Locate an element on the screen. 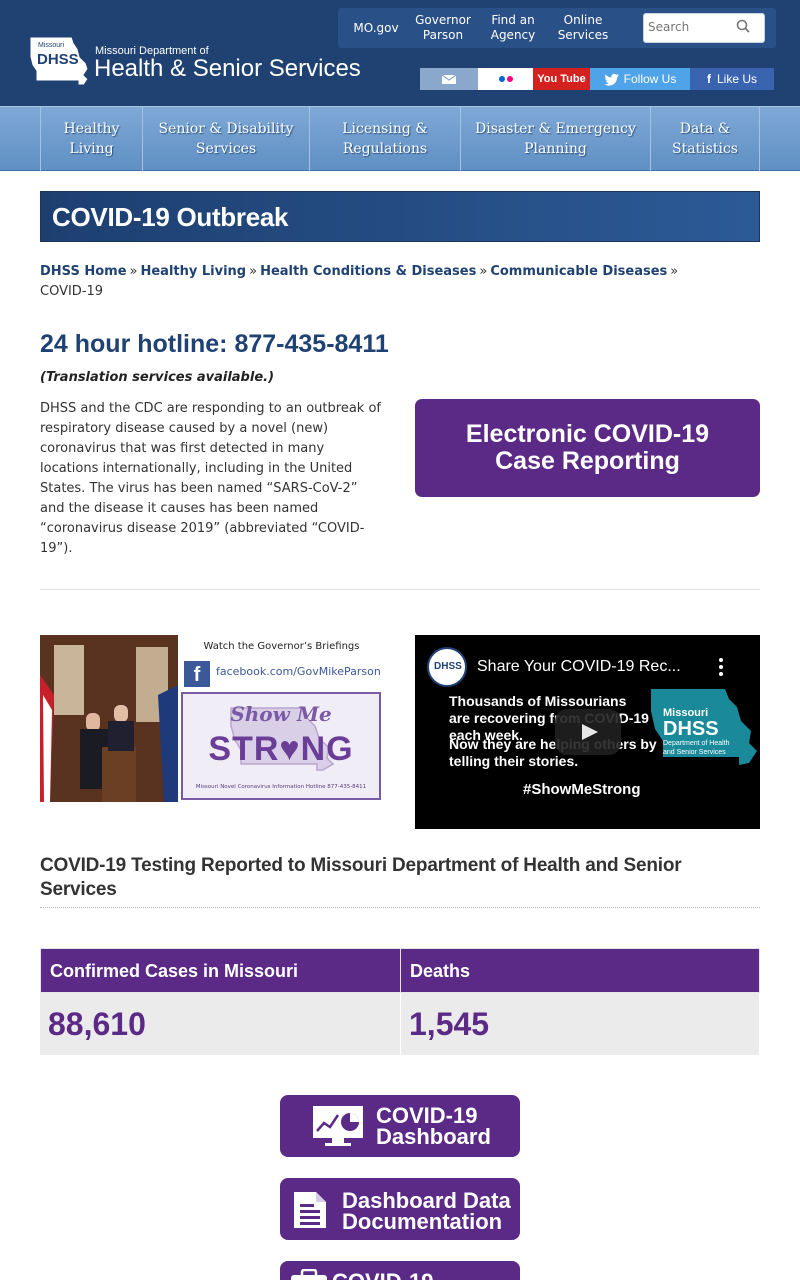 Image resolution: width=800 pixels, height=1280 pixels. testing-section-rule is located at coordinates (400, 907).